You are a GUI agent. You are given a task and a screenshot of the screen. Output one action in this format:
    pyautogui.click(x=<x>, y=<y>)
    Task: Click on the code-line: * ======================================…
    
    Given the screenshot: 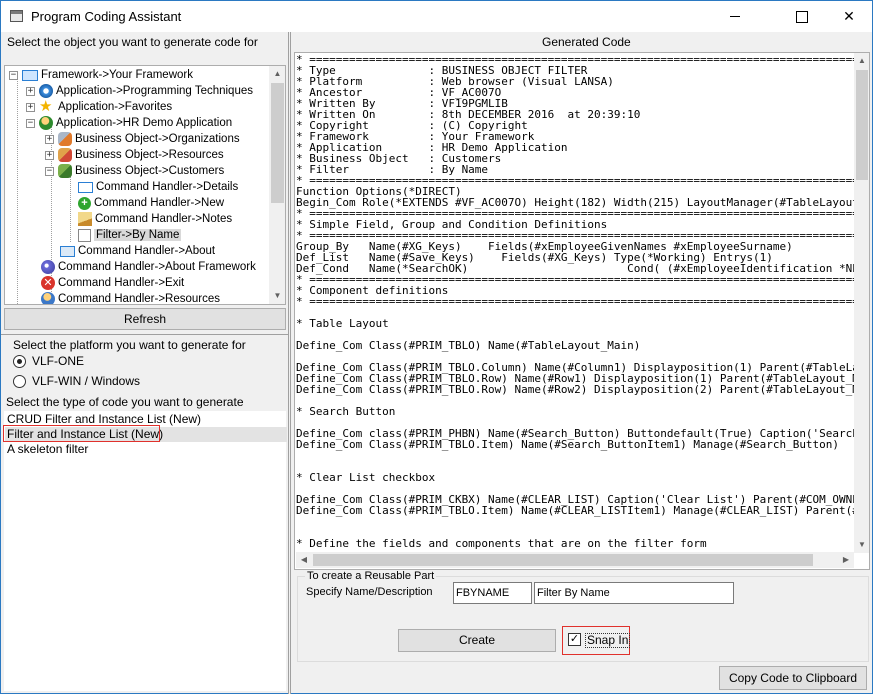 What is the action you would take?
    pyautogui.click(x=575, y=301)
    